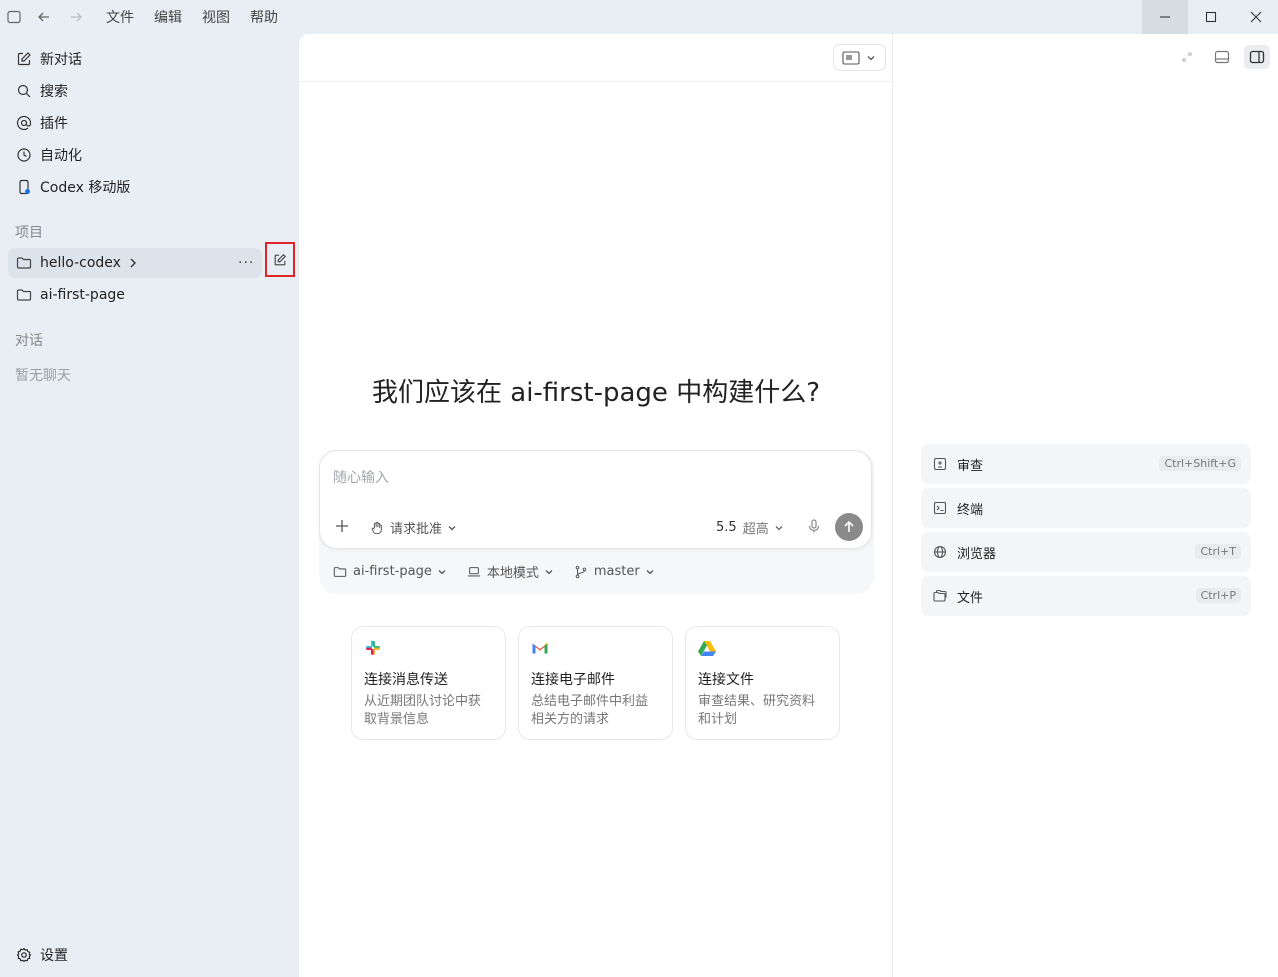 The image size is (1278, 977). I want to click on branch-selector-label: master, so click(616, 571).